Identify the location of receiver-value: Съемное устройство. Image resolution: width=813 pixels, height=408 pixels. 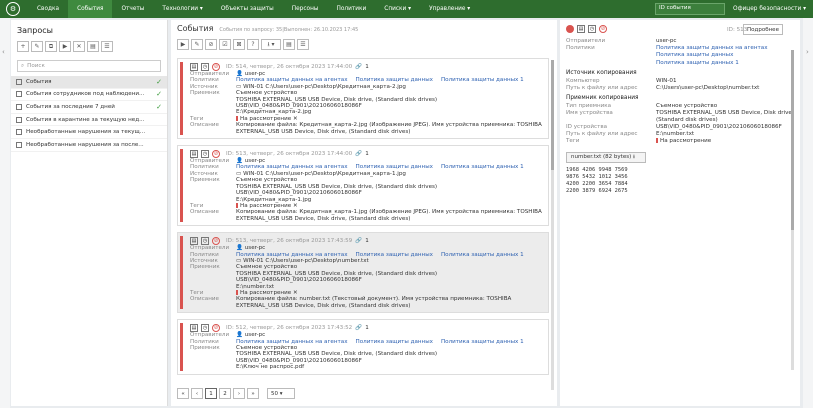
(267, 348).